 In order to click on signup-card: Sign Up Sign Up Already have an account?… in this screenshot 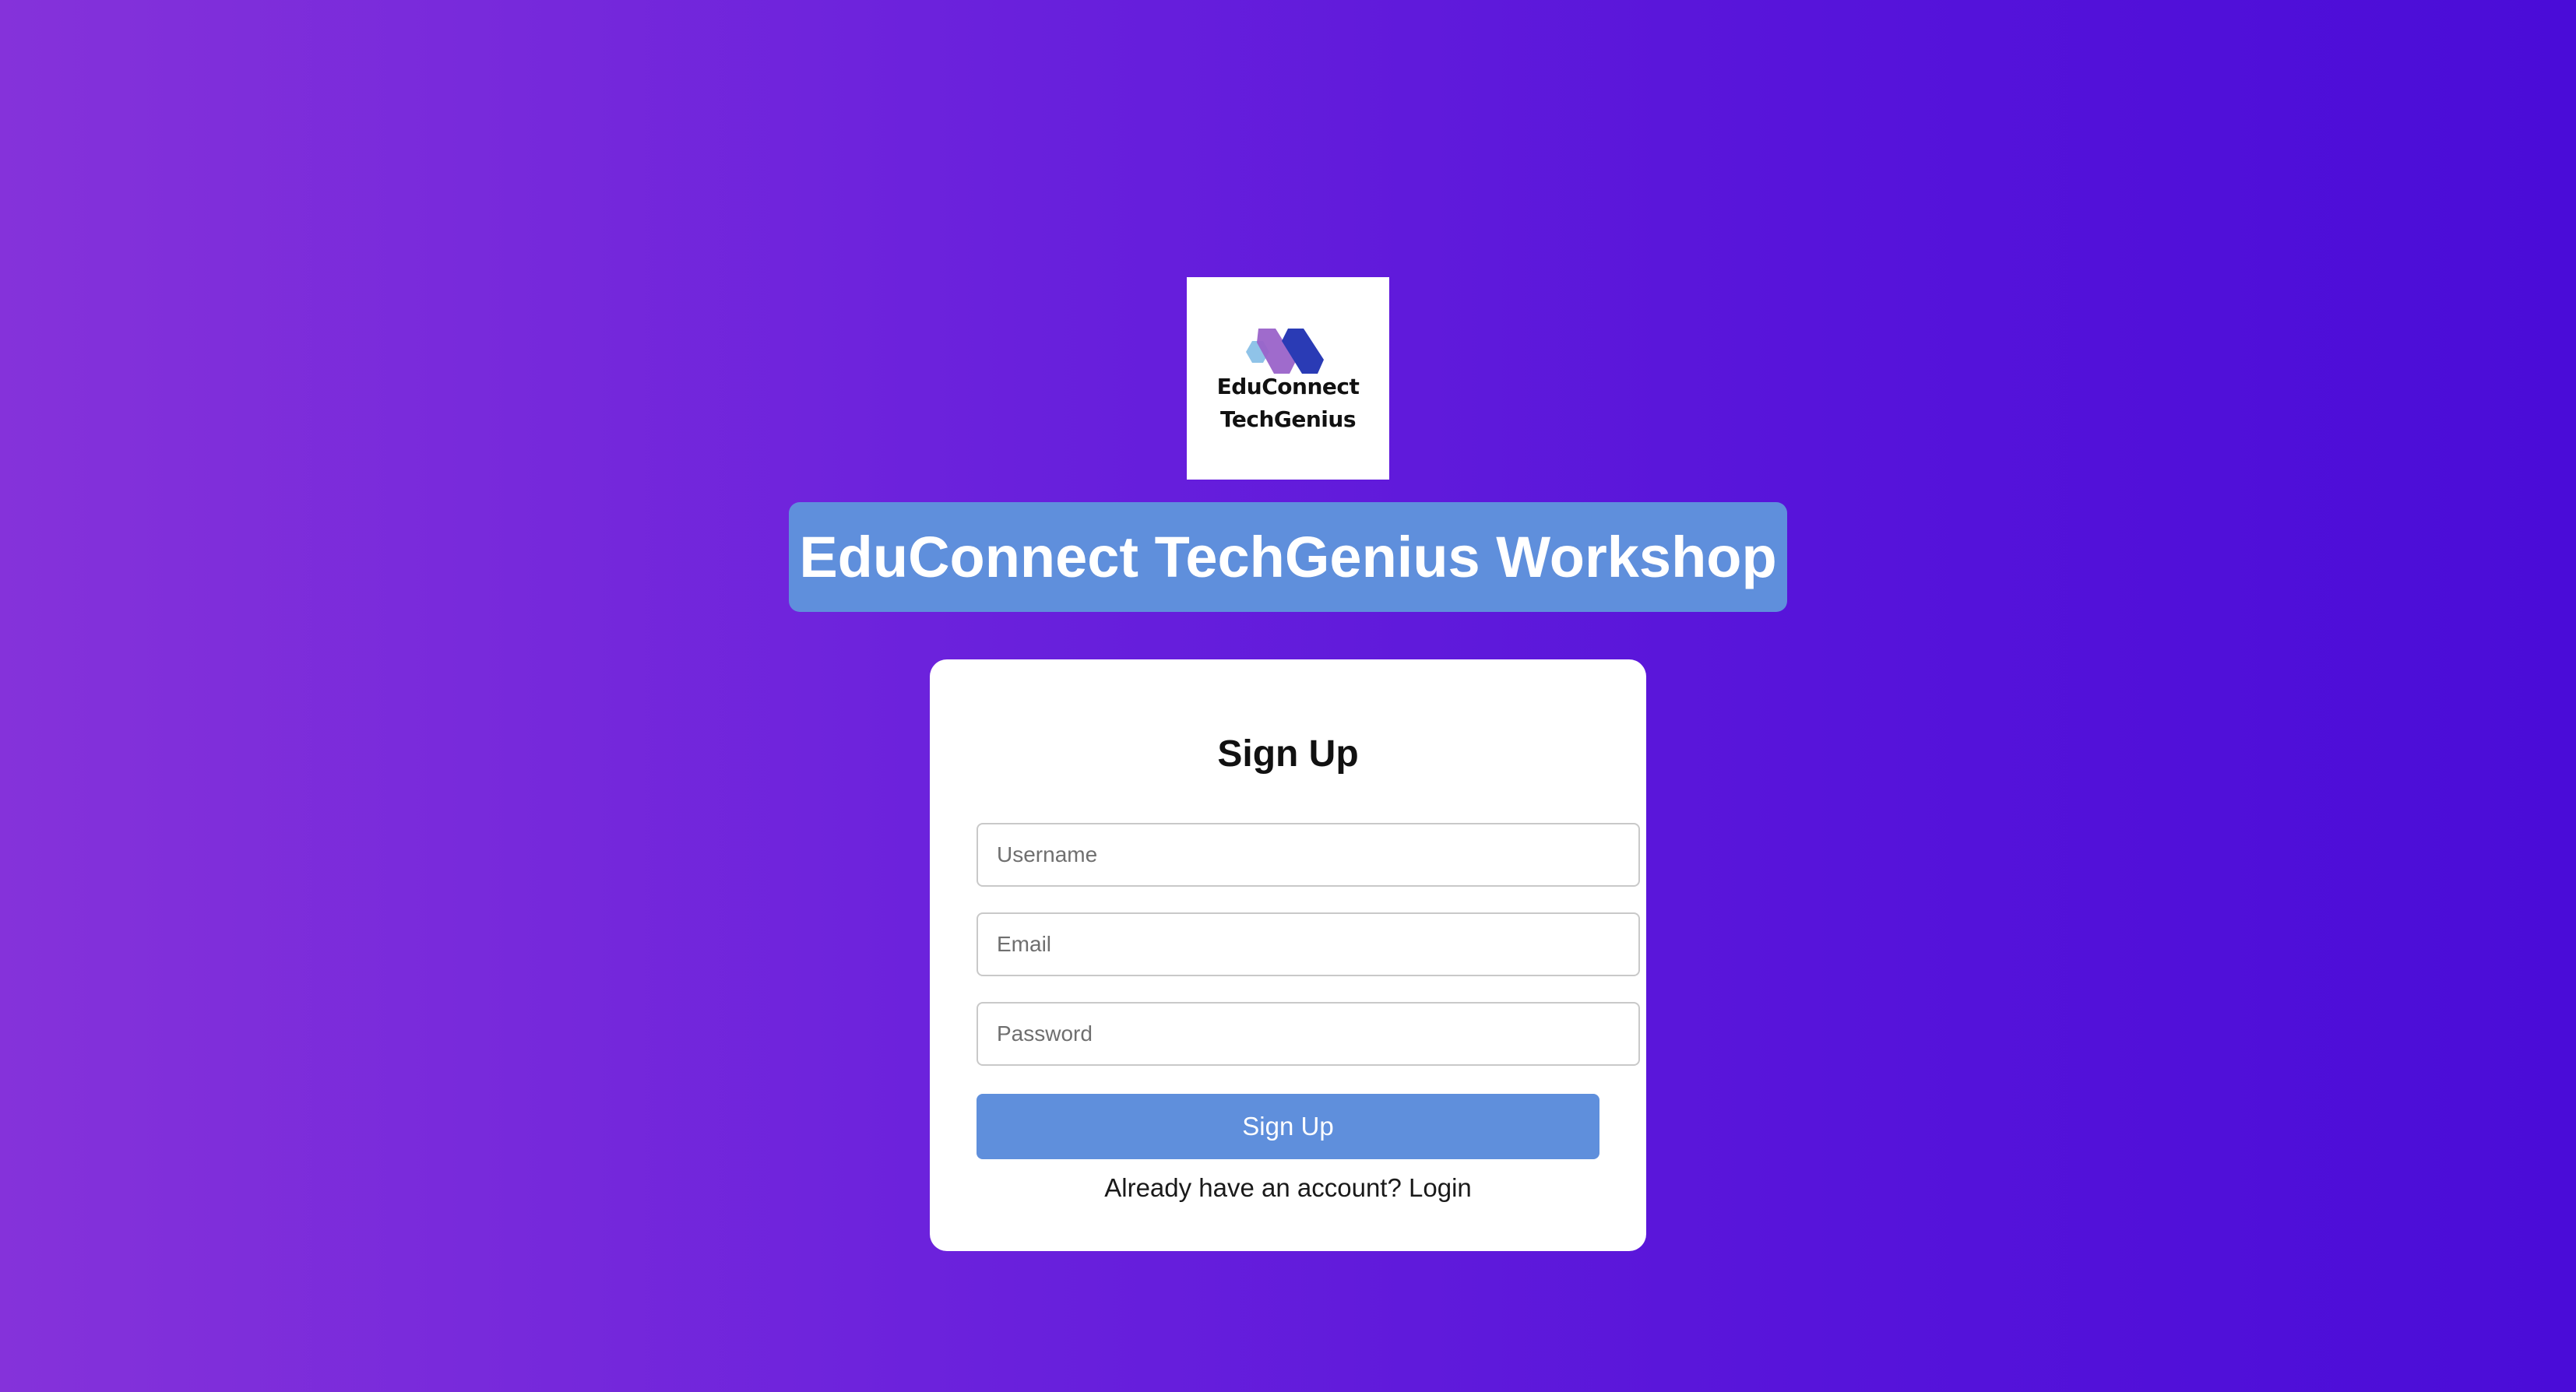, I will do `click(1288, 955)`.